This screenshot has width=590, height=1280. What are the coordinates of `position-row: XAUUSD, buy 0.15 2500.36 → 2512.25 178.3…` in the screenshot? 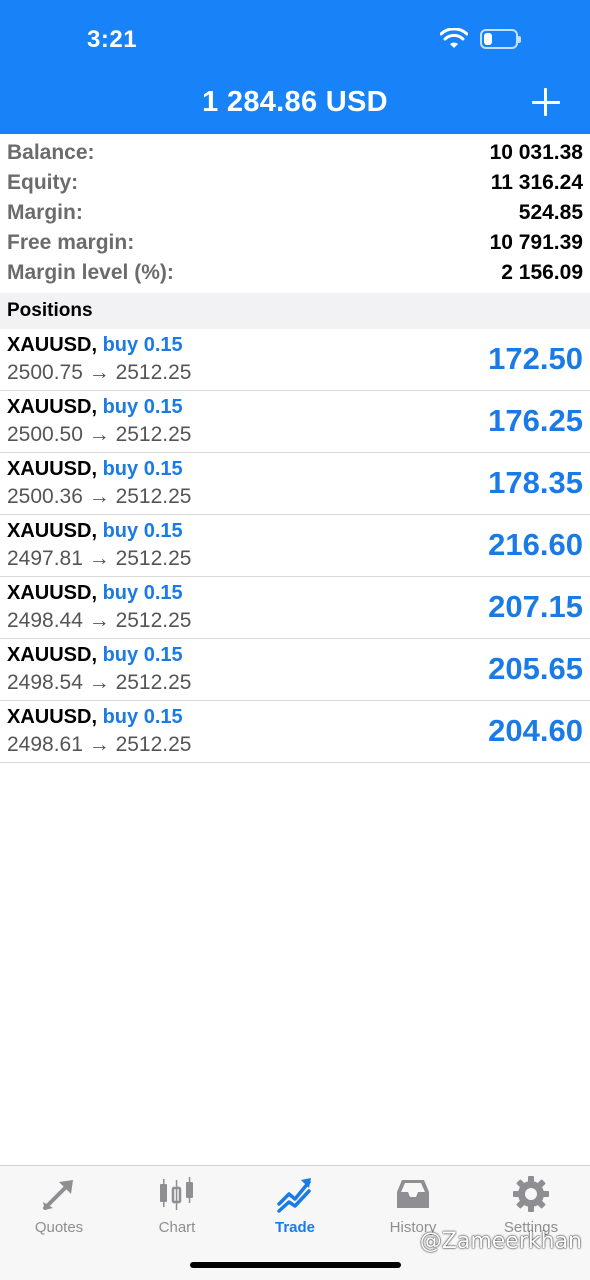 It's located at (295, 484).